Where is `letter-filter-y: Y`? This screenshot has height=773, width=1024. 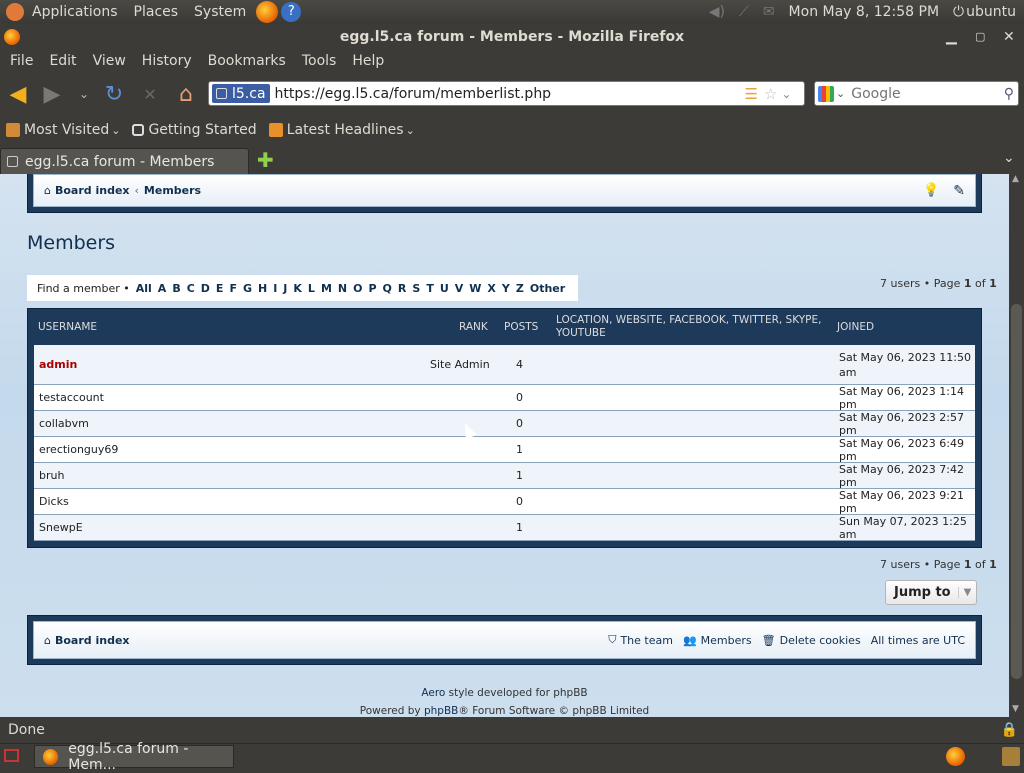 letter-filter-y: Y is located at coordinates (506, 288).